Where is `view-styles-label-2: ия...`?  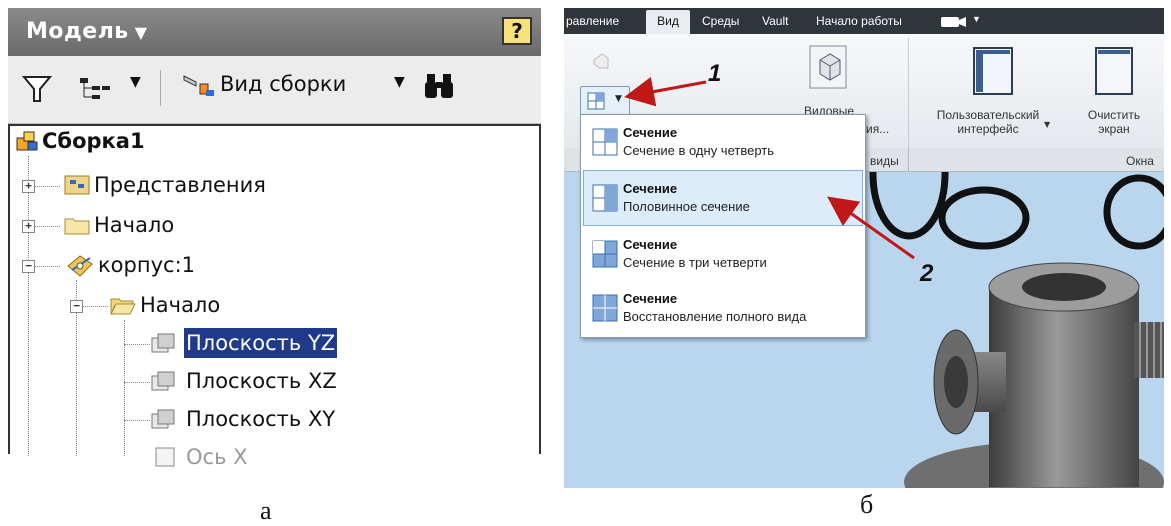 view-styles-label-2: ия... is located at coordinates (877, 129).